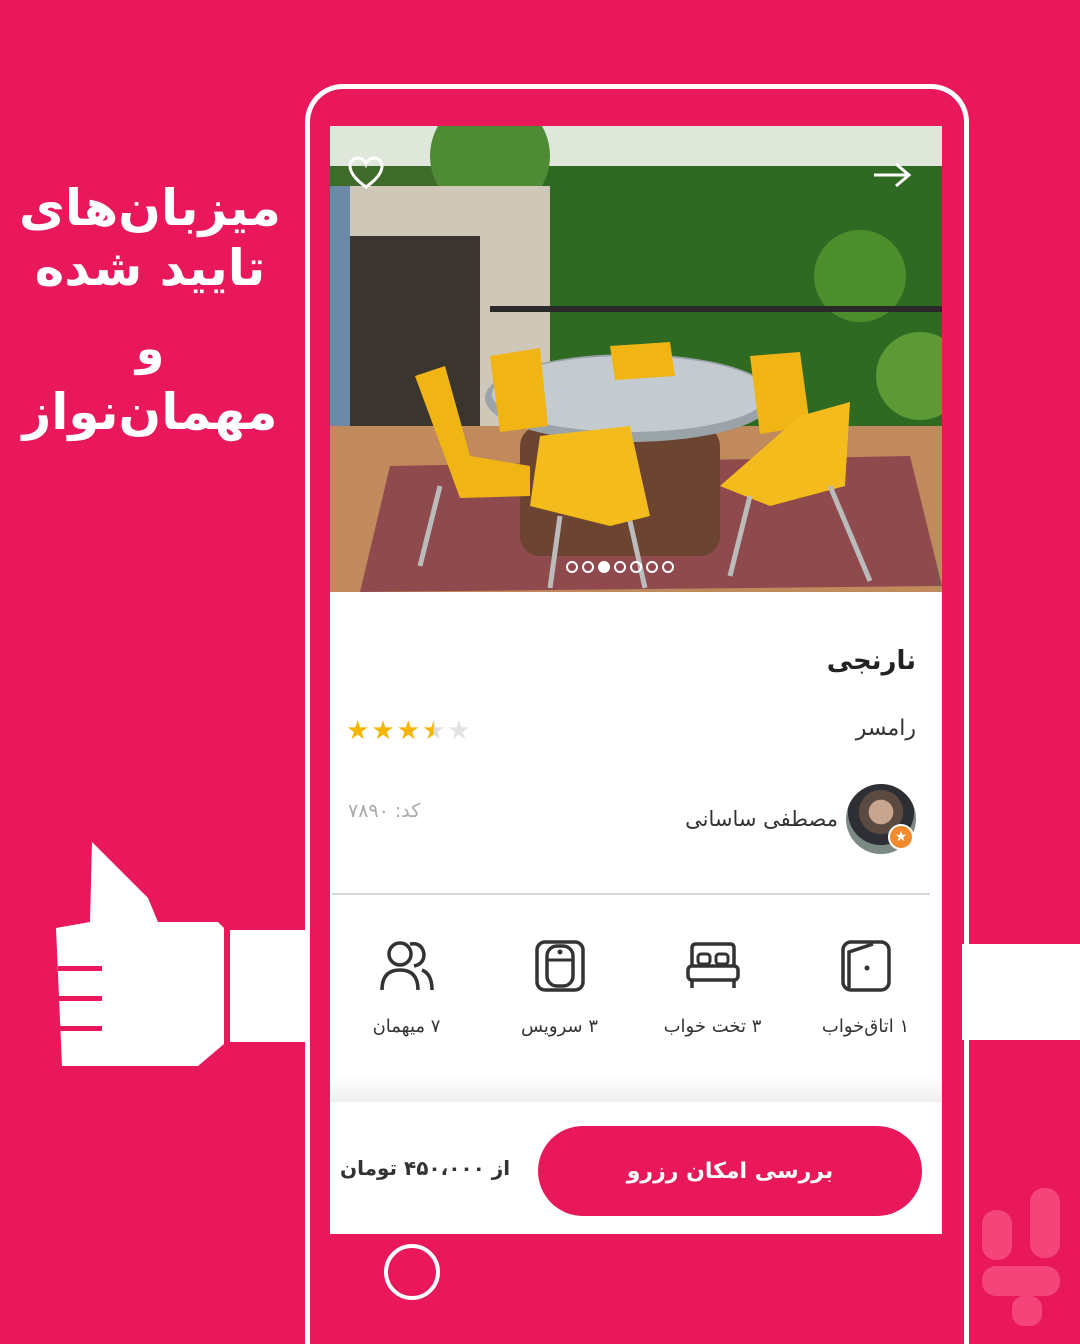 This screenshot has height=1344, width=1080. Describe the element at coordinates (384, 811) in the screenshot. I see `listing-code: کد: ۷۸۹۰` at that location.